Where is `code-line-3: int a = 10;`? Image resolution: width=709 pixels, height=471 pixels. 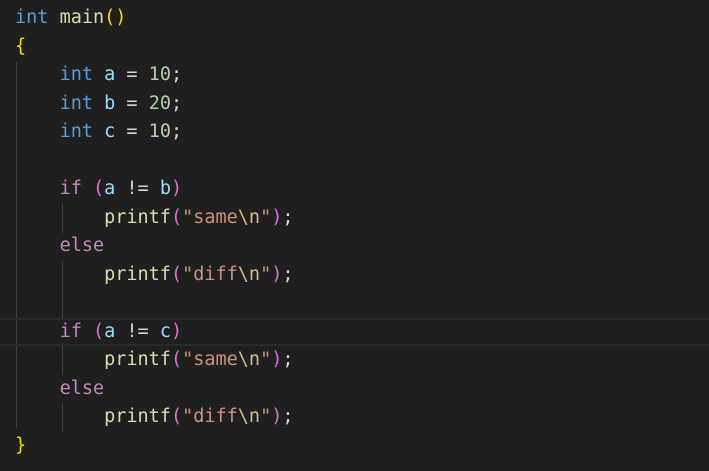
code-line-3: int a = 10; is located at coordinates (354, 75).